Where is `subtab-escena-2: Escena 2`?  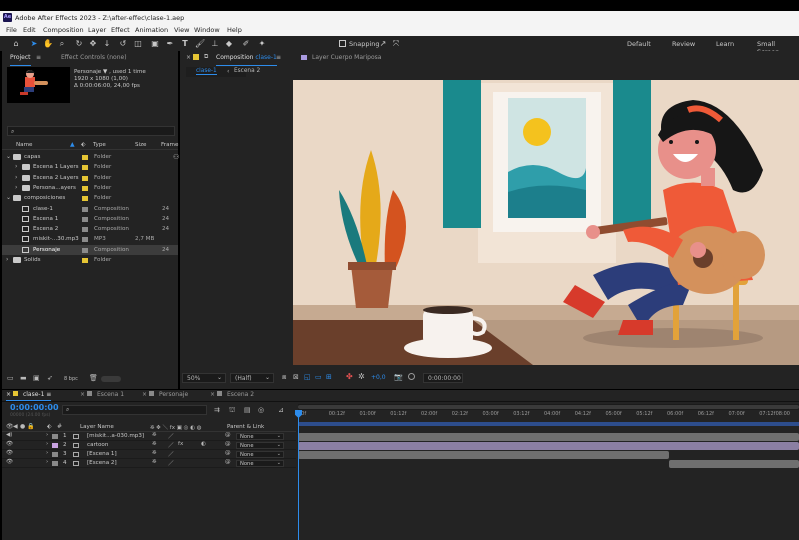
subtab-escena-2: Escena 2 is located at coordinates (247, 71).